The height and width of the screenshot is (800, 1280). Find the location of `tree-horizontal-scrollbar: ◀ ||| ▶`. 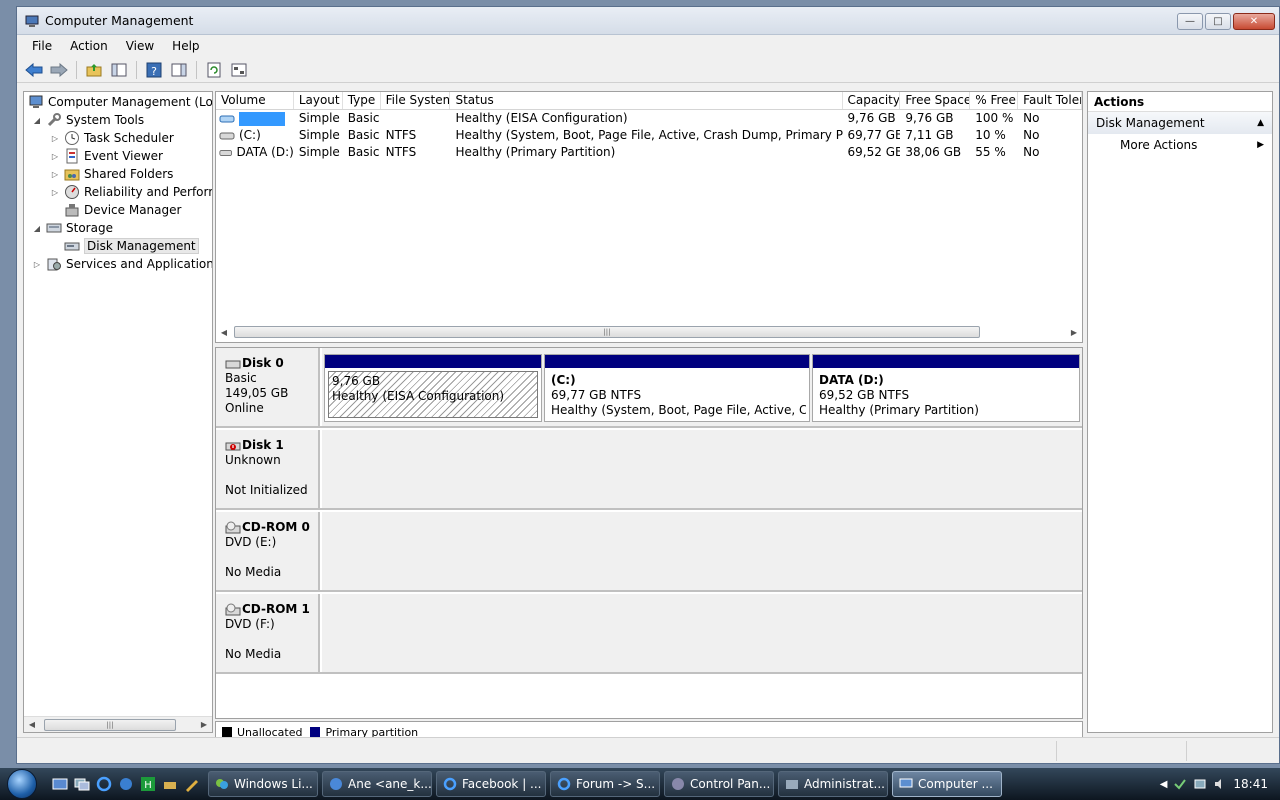

tree-horizontal-scrollbar: ◀ ||| ▶ is located at coordinates (118, 724).